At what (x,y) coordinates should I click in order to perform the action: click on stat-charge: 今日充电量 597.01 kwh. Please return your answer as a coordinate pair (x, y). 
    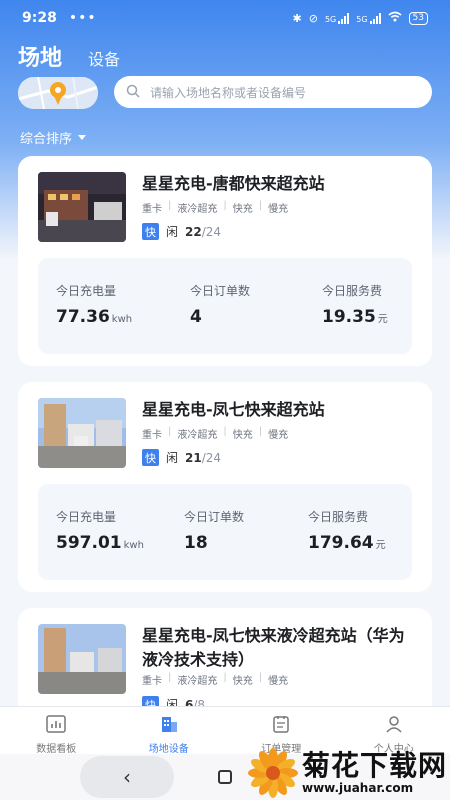
    Looking at the image, I should click on (100, 530).